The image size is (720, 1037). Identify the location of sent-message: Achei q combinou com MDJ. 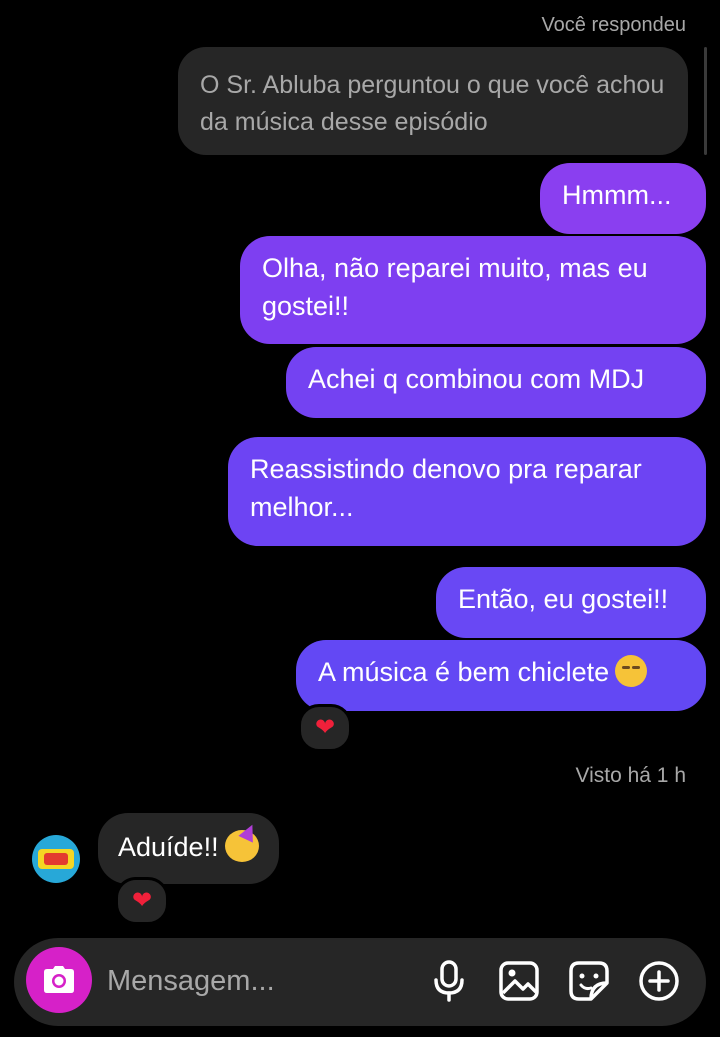
(496, 382).